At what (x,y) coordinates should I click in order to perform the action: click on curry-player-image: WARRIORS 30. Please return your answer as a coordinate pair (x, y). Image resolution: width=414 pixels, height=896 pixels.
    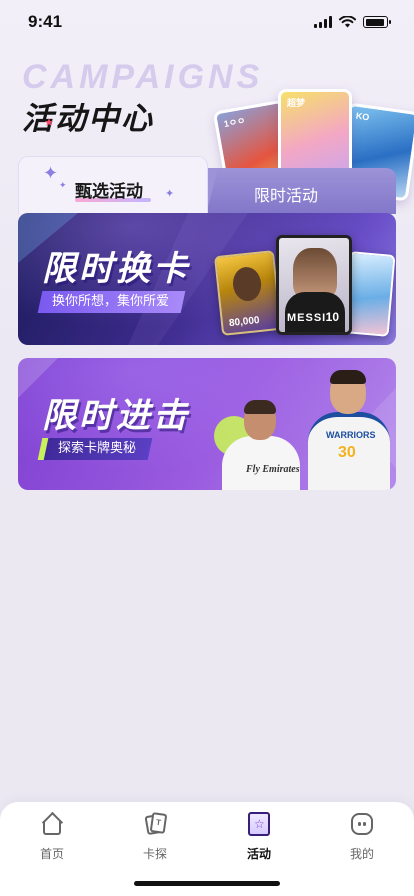
    Looking at the image, I should click on (349, 429).